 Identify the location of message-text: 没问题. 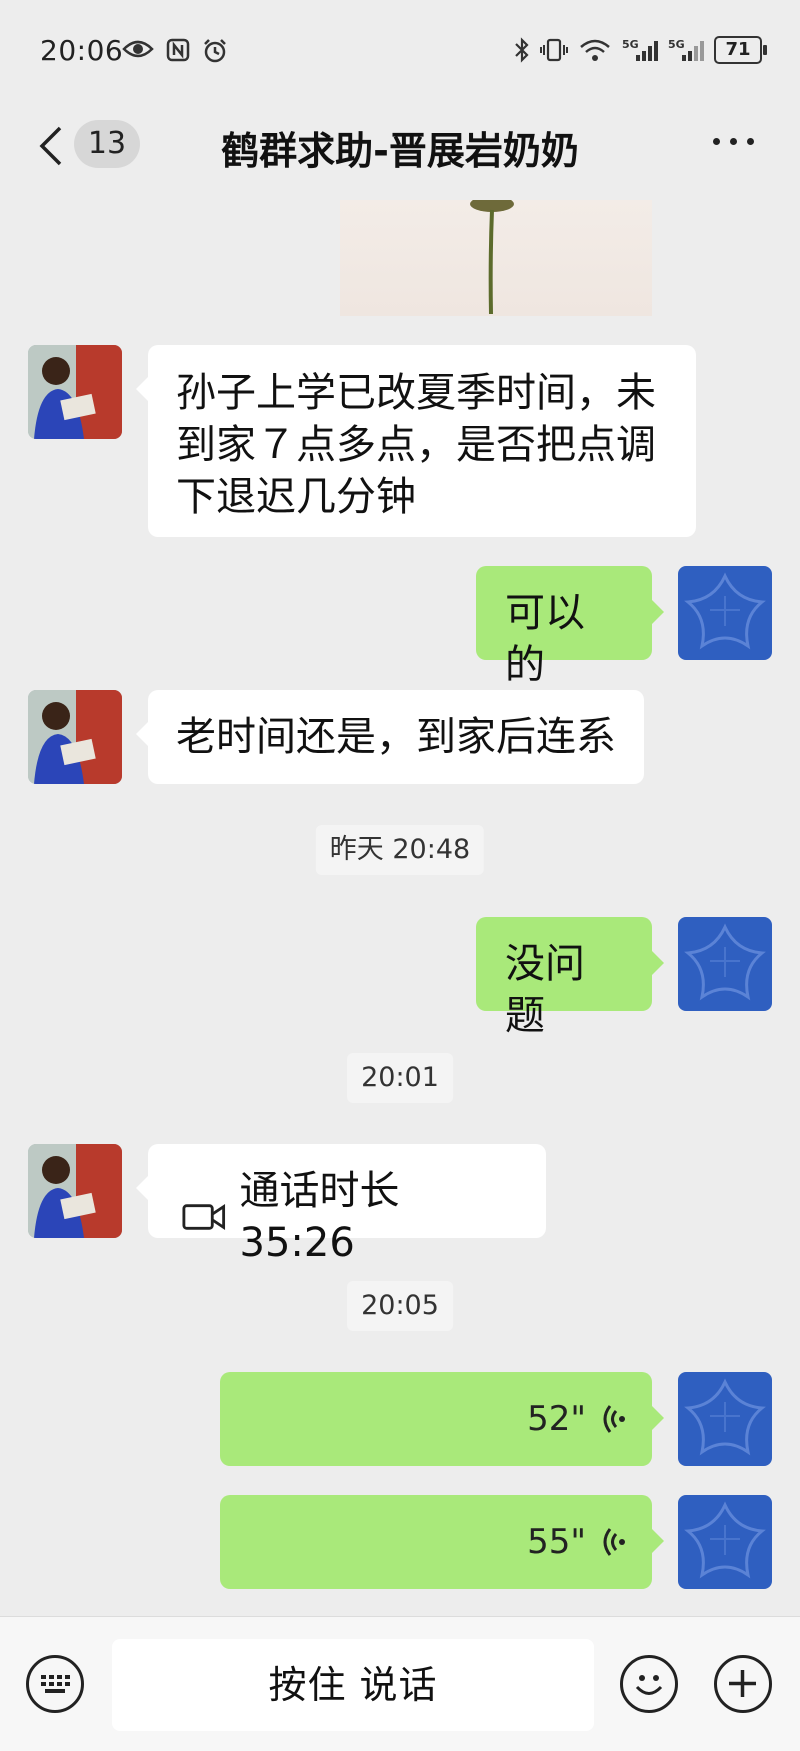
(545, 990).